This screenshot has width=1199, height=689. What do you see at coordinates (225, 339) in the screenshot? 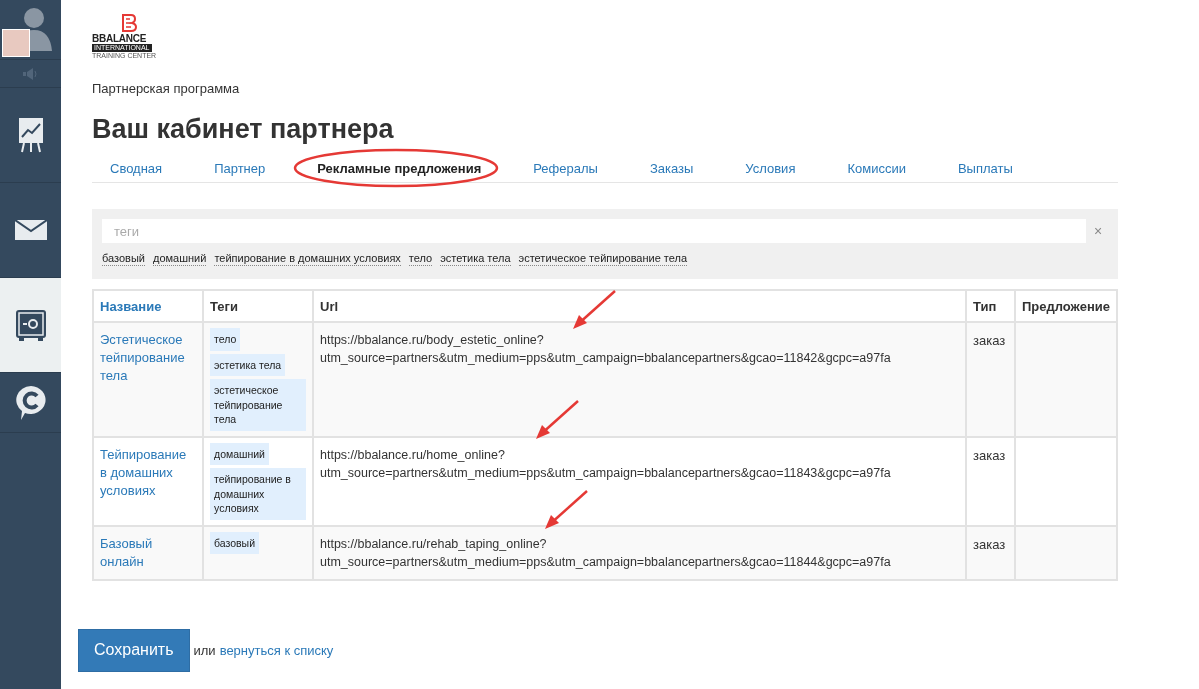
I see `tag-label: тело` at bounding box center [225, 339].